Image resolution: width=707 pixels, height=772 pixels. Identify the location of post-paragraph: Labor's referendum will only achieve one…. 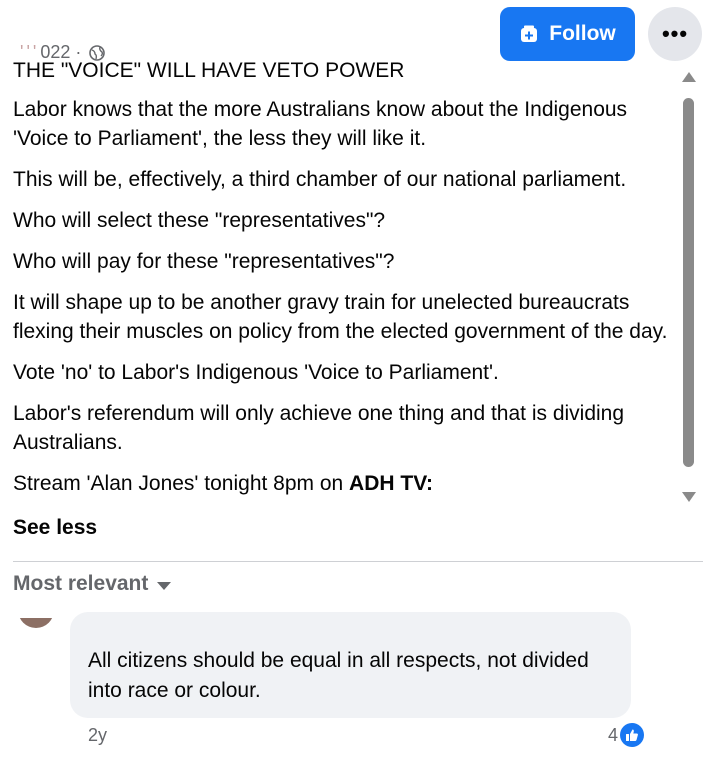
(319, 428).